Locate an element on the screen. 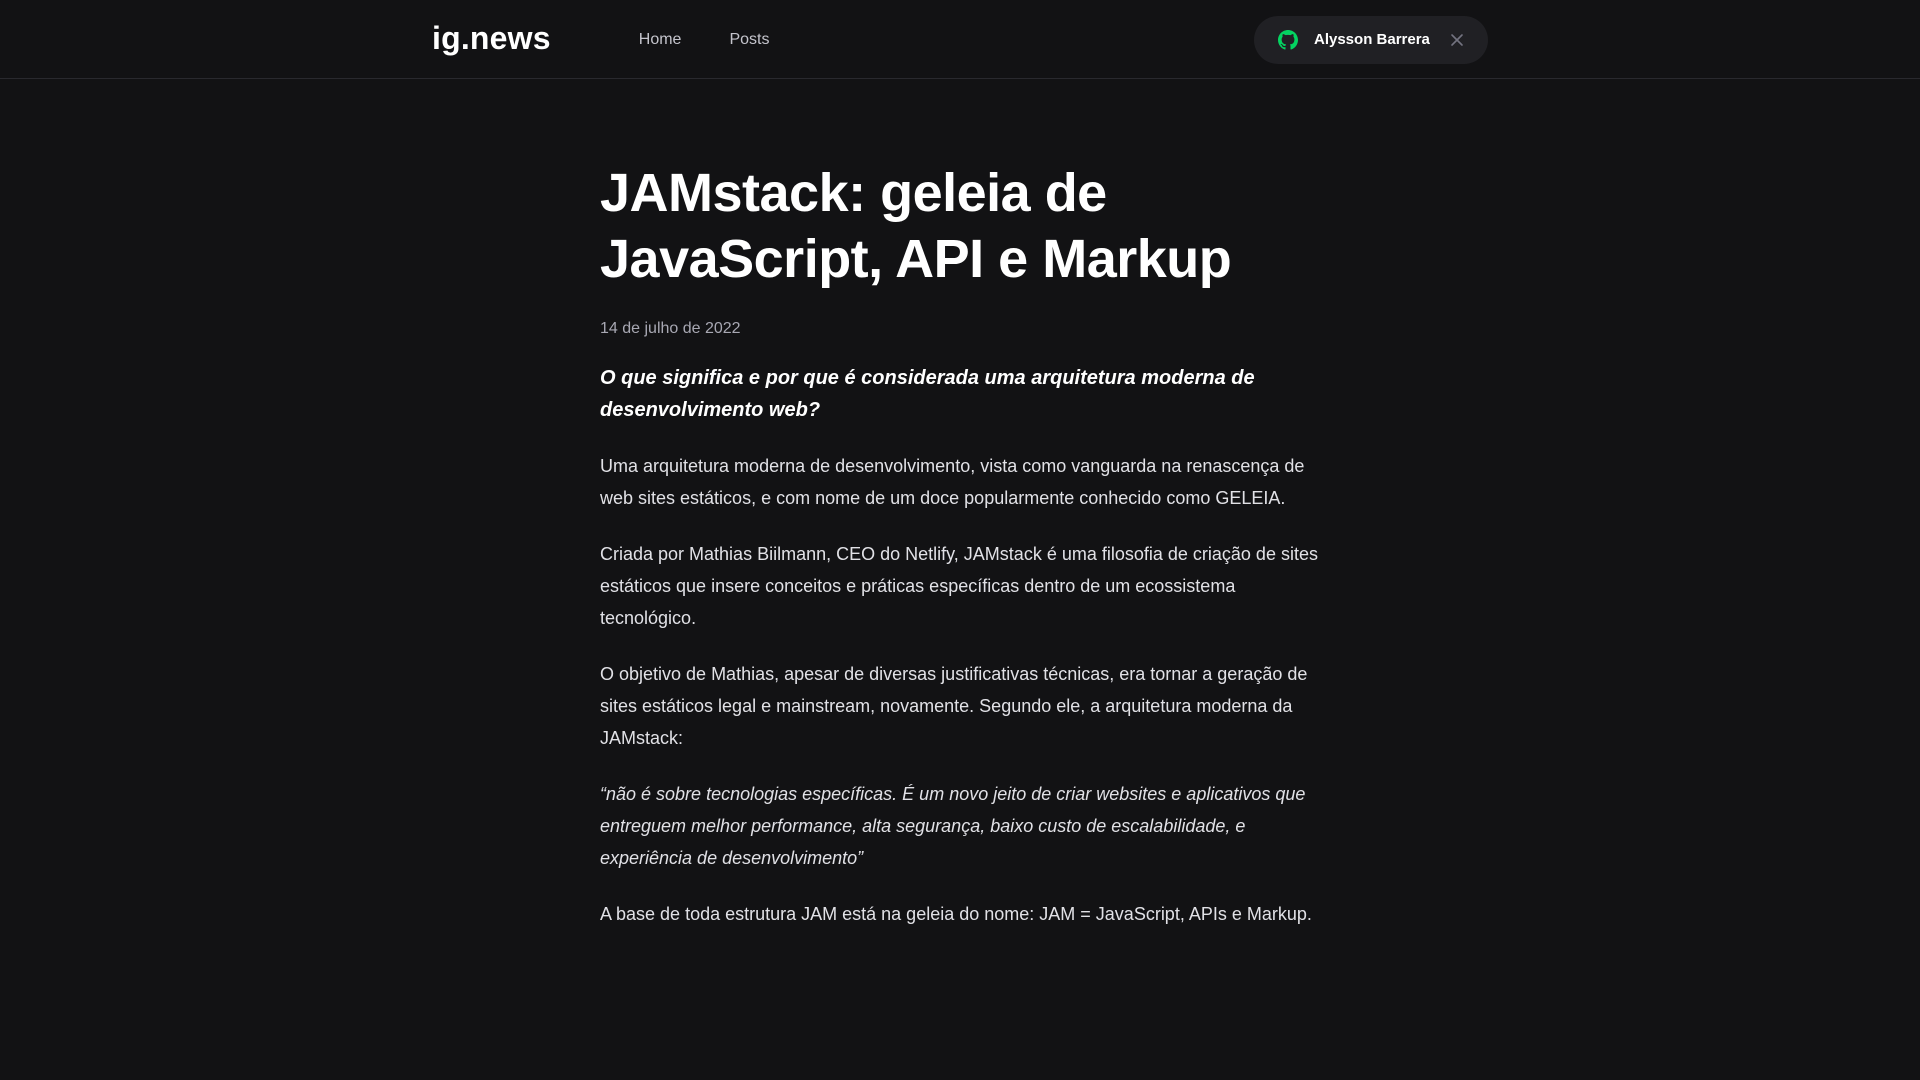  user-name: Alysson Barrera is located at coordinates (1372, 39).